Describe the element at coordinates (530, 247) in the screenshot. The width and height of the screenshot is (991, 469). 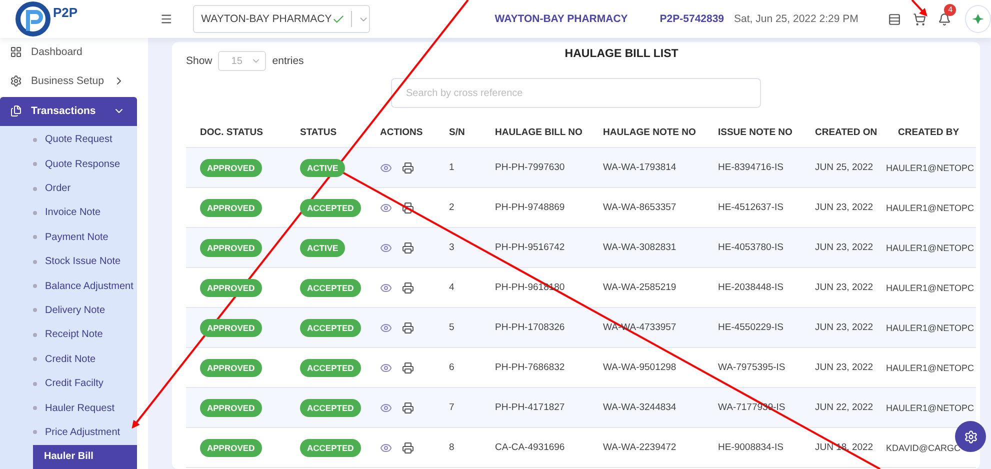
I see `table-cell-text: PH-PH-9516742` at that location.